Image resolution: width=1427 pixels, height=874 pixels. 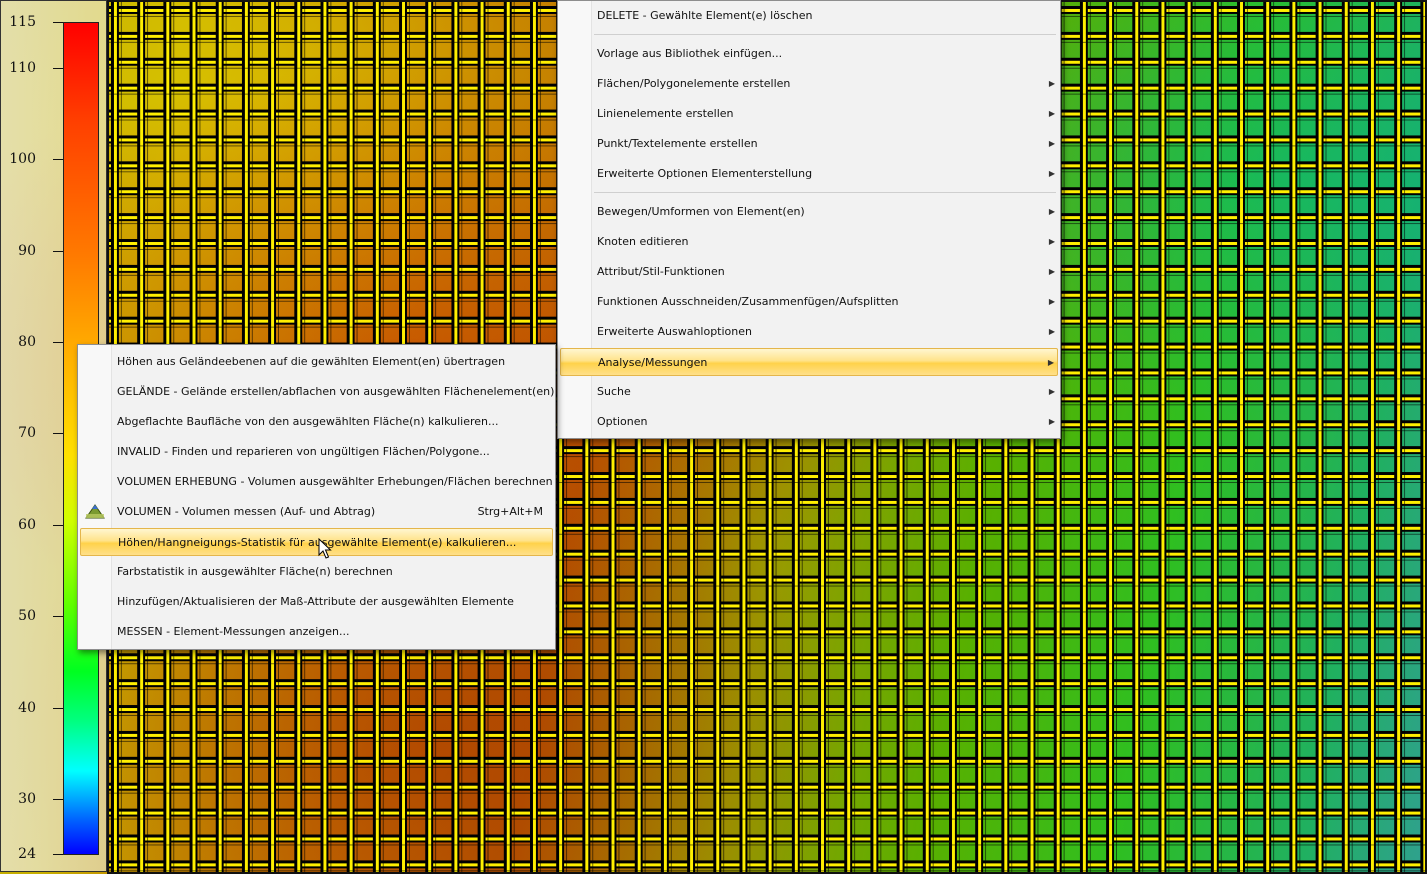 What do you see at coordinates (809, 392) in the screenshot?
I see `context-menu-item: Suche ▶` at bounding box center [809, 392].